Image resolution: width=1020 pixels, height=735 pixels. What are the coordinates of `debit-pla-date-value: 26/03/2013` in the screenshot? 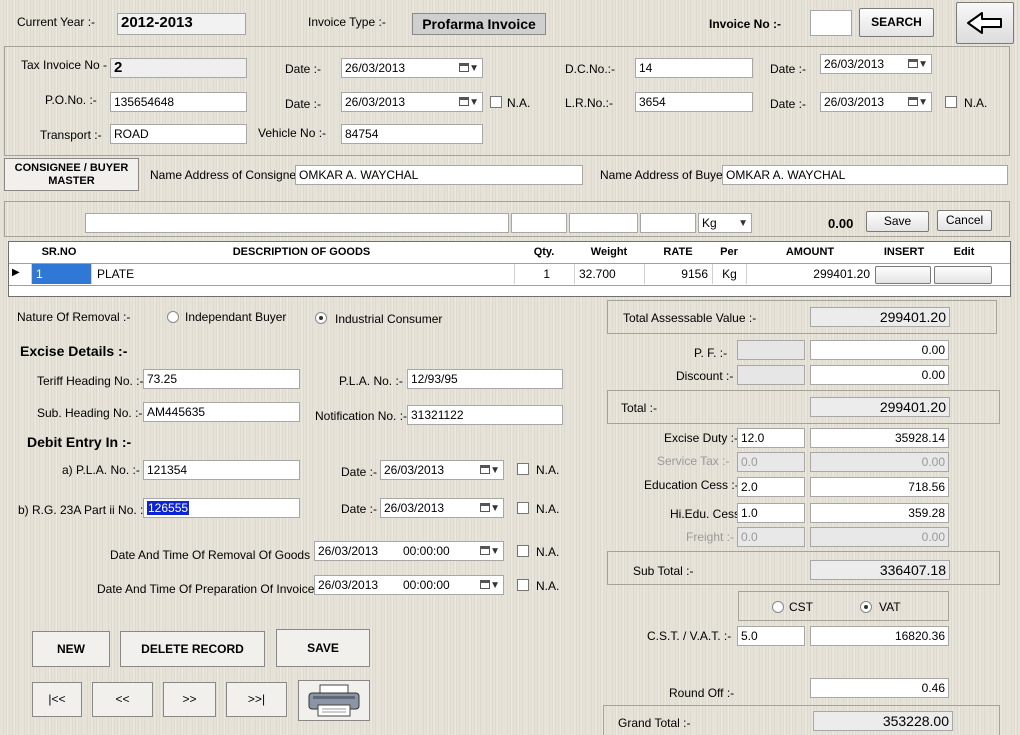 It's located at (414, 470).